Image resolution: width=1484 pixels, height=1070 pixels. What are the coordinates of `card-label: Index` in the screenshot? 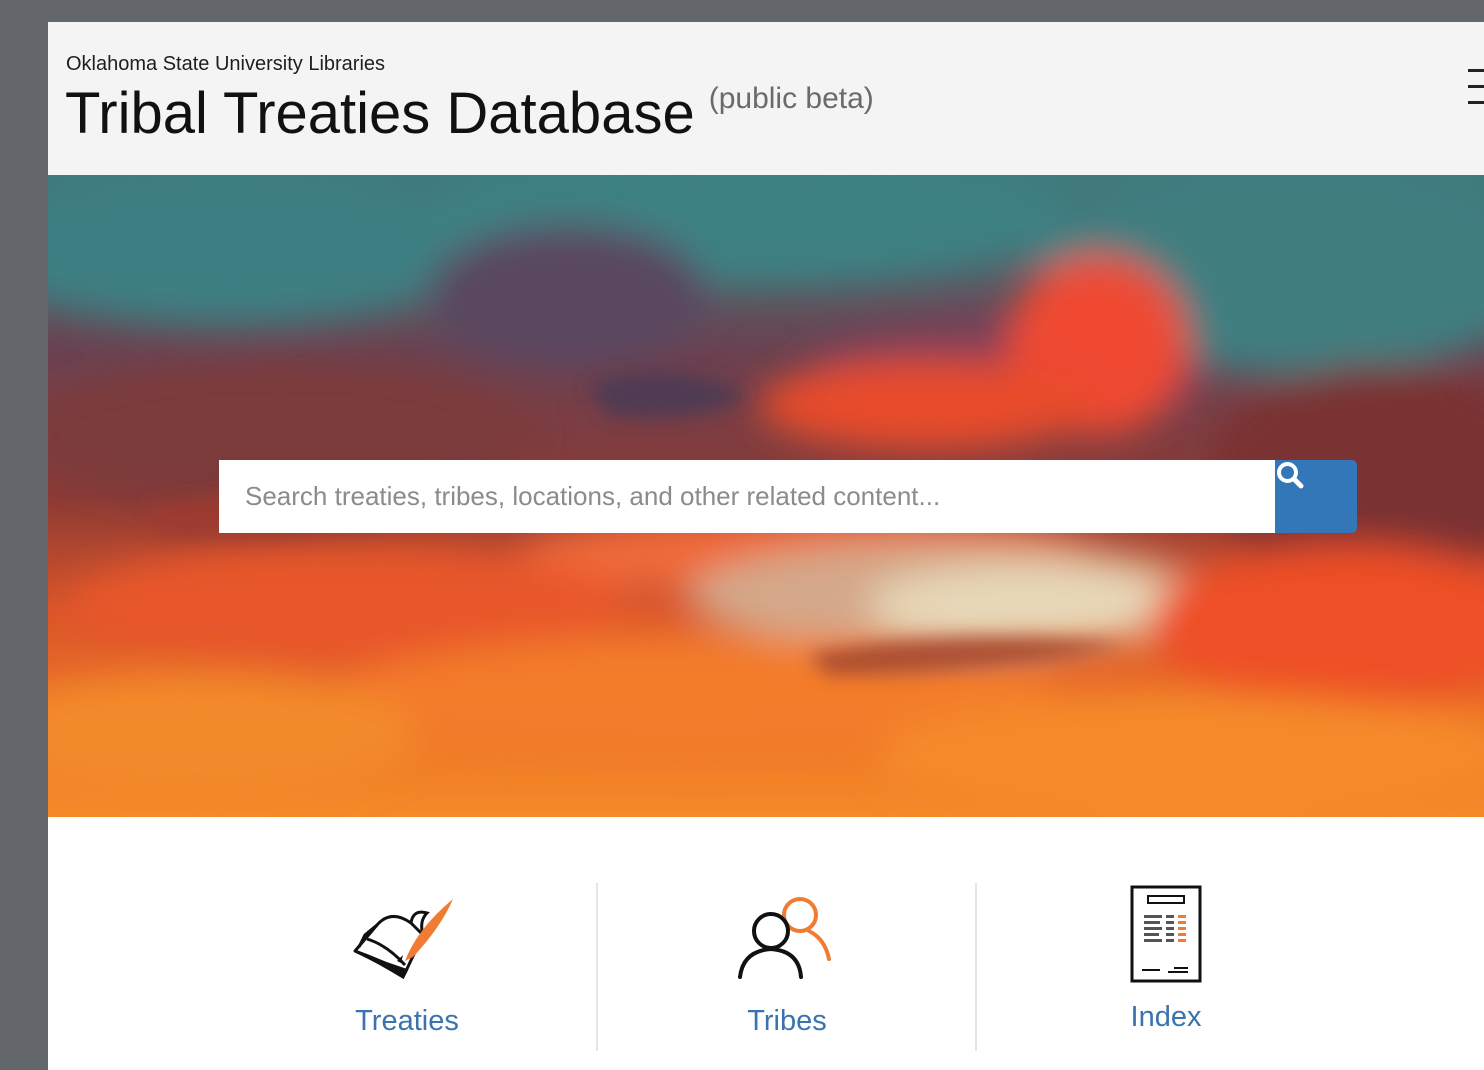 It's located at (1166, 1017).